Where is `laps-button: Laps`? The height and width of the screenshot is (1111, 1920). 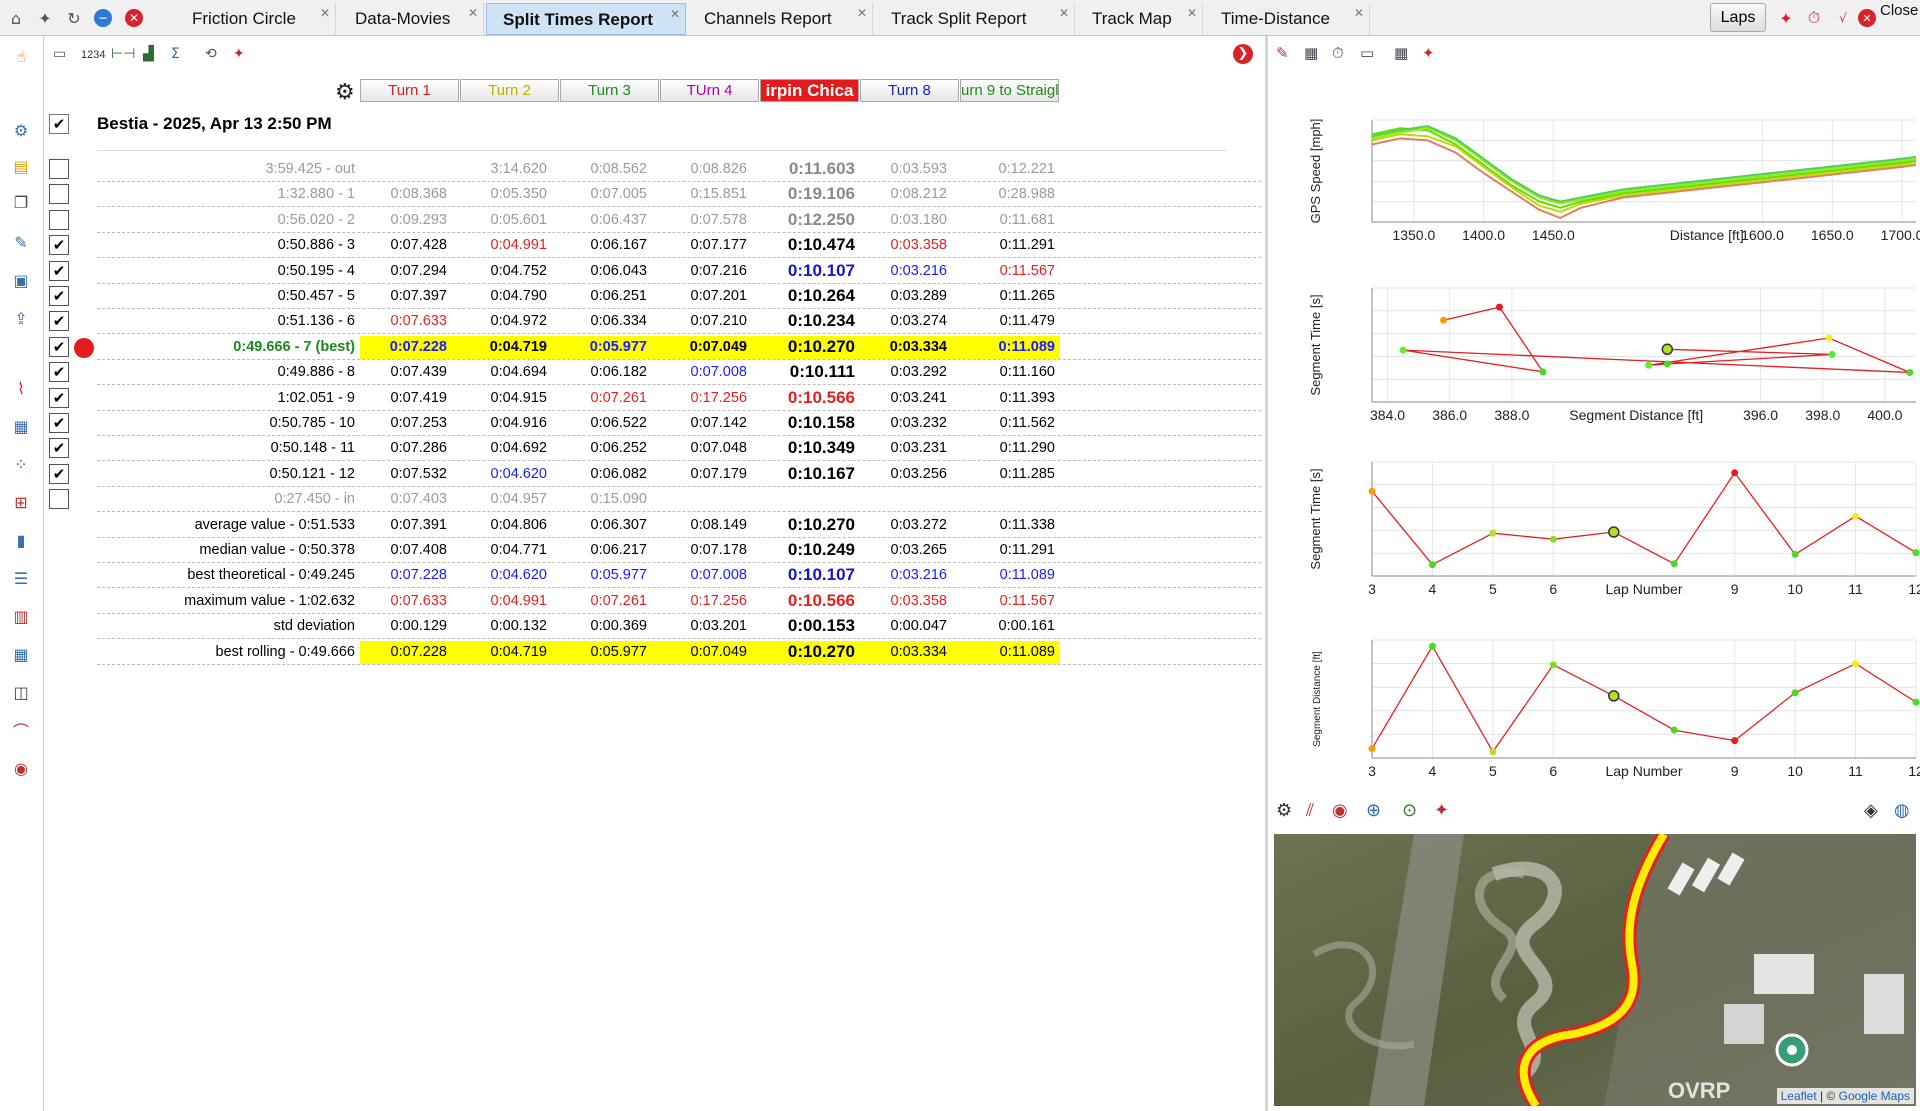 laps-button: Laps is located at coordinates (1738, 17).